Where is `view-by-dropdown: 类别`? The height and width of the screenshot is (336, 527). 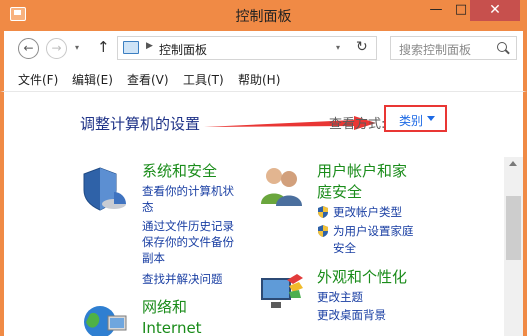 view-by-dropdown: 类别 is located at coordinates (415, 118).